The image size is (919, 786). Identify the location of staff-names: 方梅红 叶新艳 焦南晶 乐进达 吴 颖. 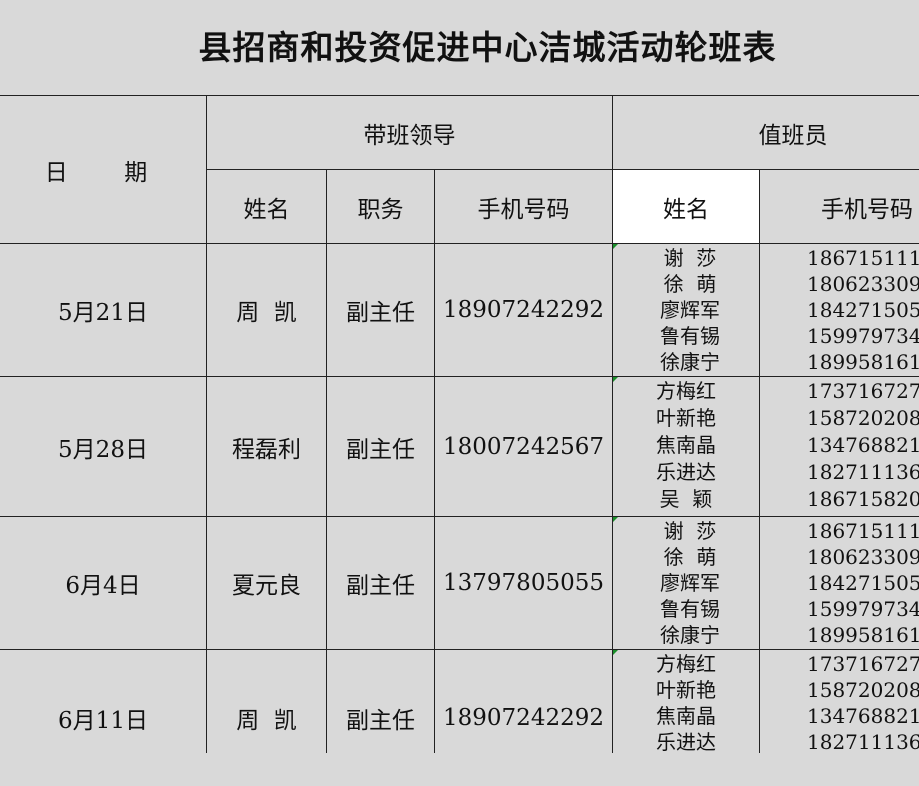
(686, 445).